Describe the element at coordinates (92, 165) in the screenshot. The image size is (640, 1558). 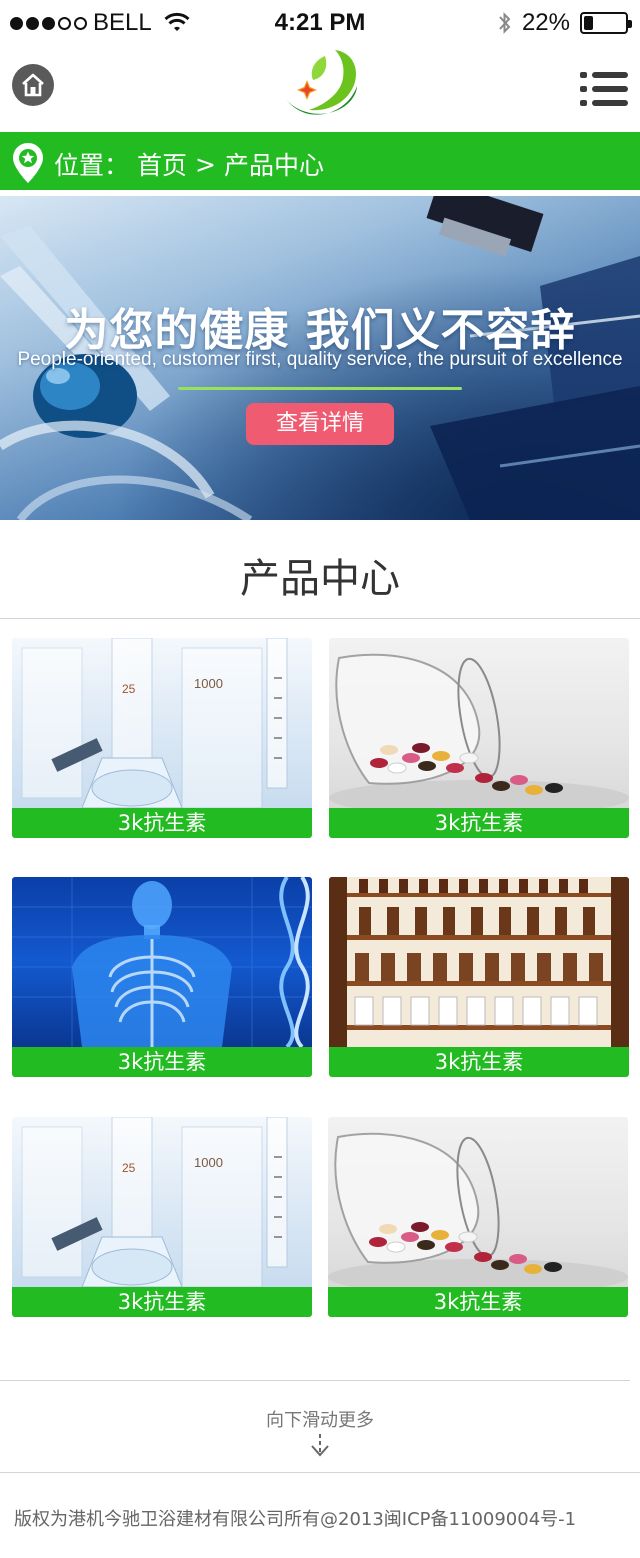
I see `breadcrumb-prefix: 位置：` at that location.